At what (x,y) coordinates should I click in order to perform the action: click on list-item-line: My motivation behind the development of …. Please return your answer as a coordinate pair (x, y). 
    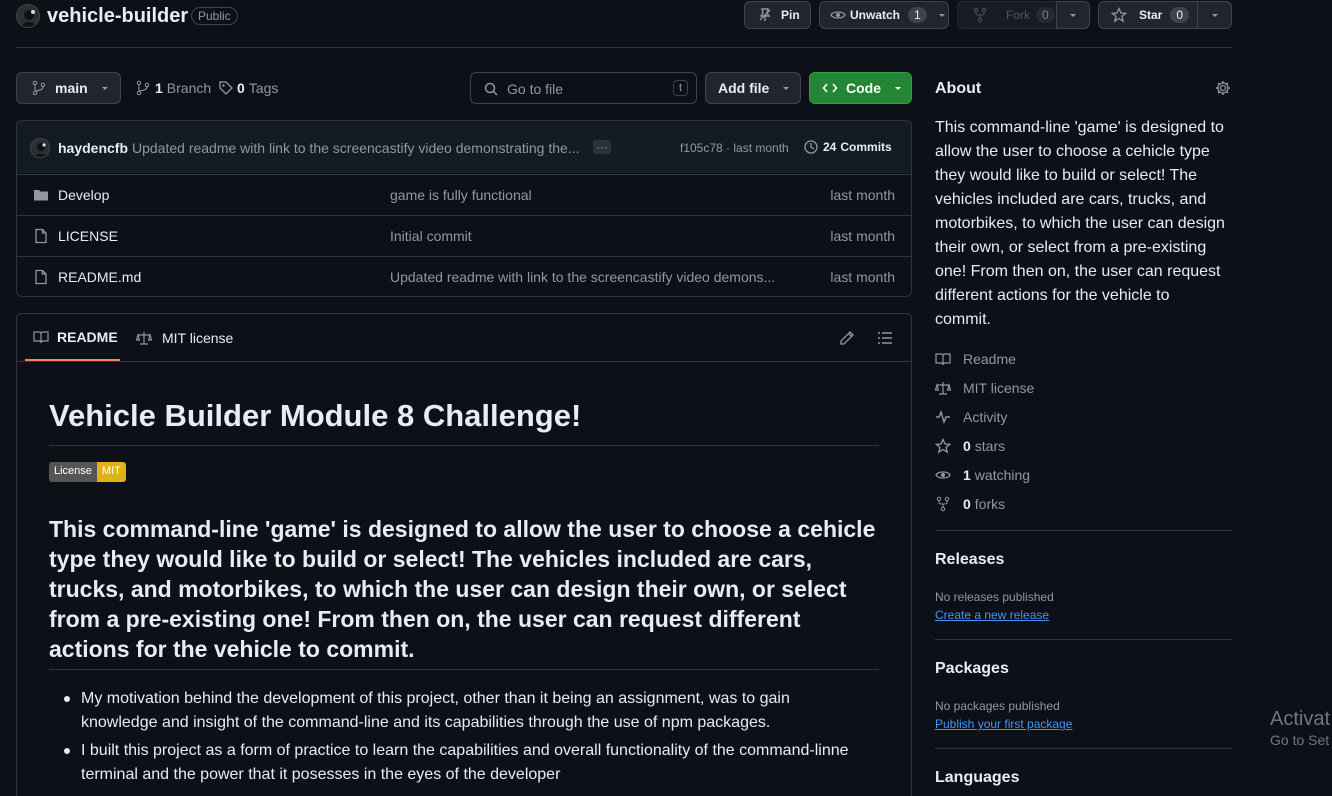
    Looking at the image, I should click on (435, 698).